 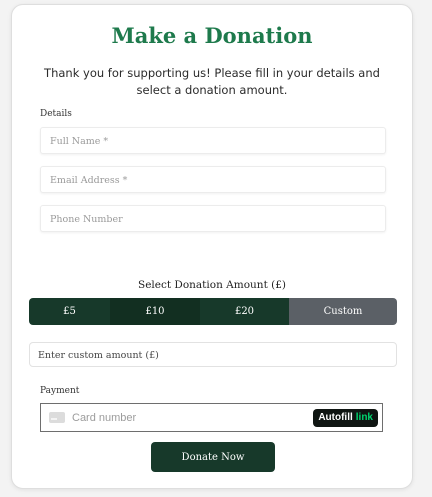 What do you see at coordinates (213, 179) in the screenshot?
I see `email-field: Email Address *` at bounding box center [213, 179].